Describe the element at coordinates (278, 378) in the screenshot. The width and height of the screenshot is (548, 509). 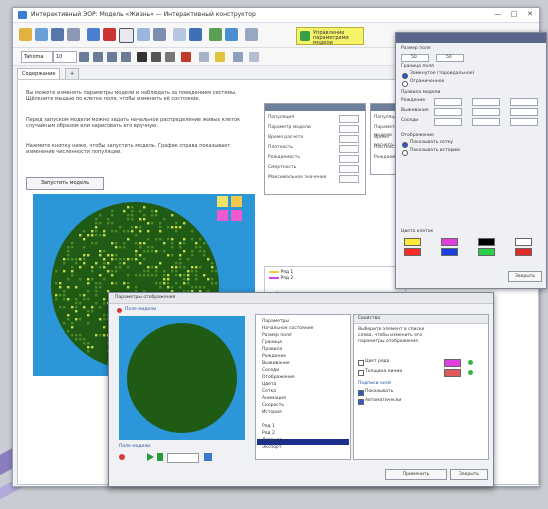
I see `tree-item: Отображение` at that location.